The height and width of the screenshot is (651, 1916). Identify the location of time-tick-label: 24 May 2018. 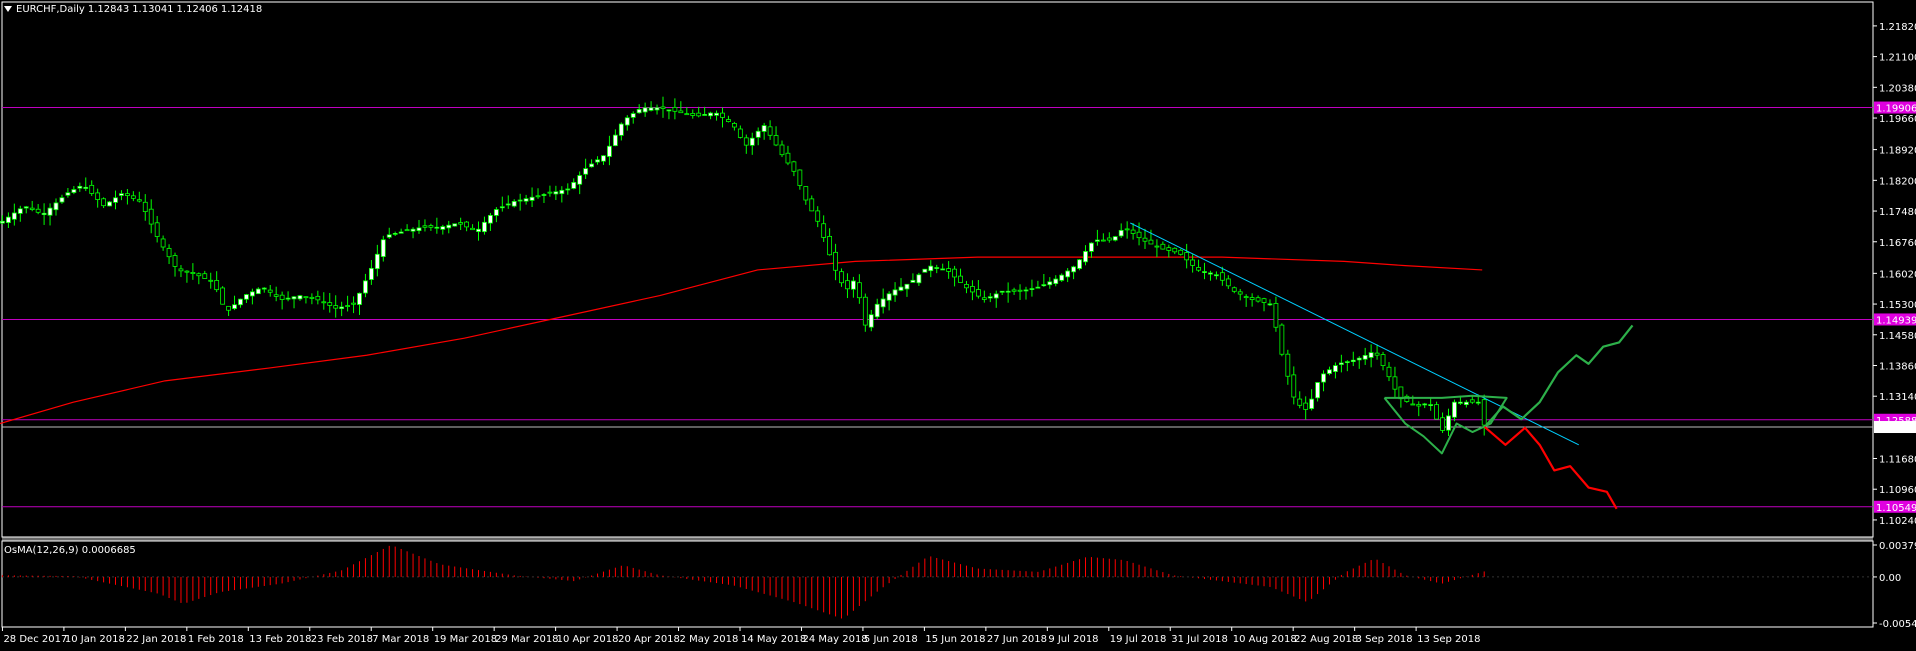
(834, 639).